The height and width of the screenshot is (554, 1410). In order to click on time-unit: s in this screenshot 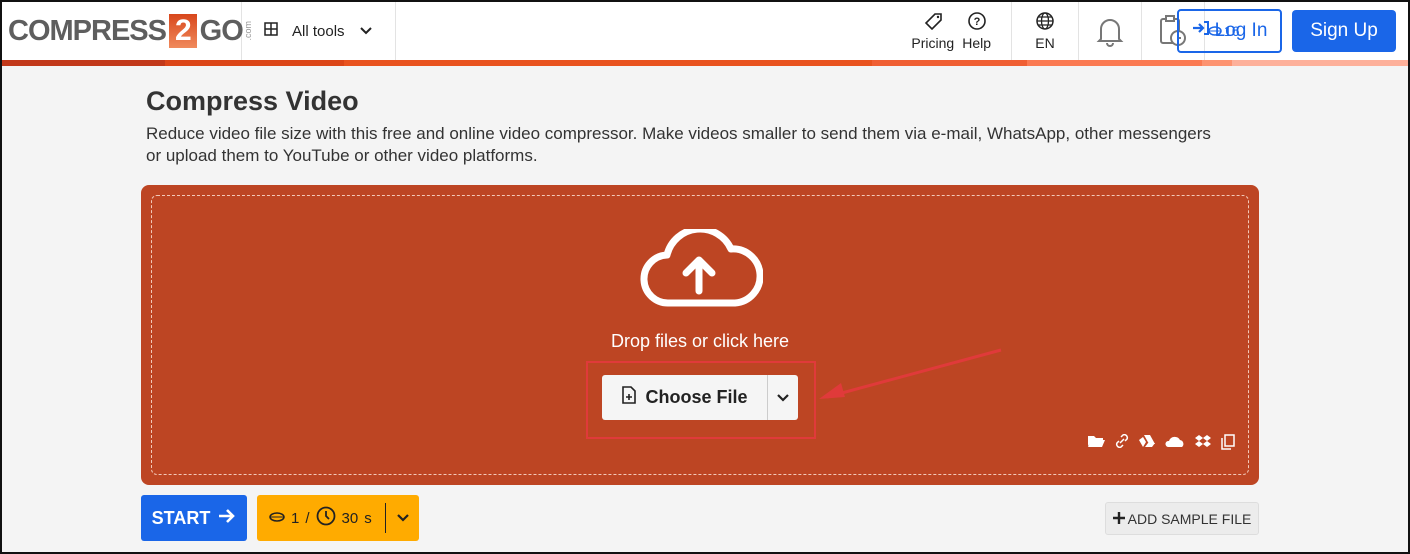, I will do `click(368, 518)`.